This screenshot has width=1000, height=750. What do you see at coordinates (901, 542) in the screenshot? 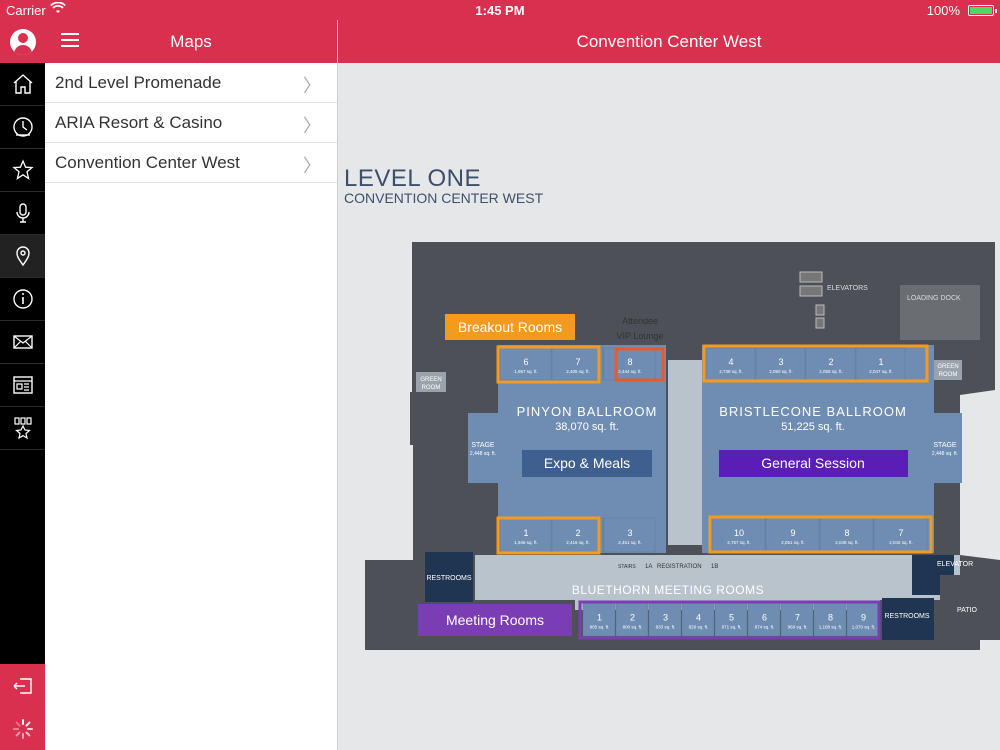
I see `room-size: 2,042 sq. ft.` at bounding box center [901, 542].